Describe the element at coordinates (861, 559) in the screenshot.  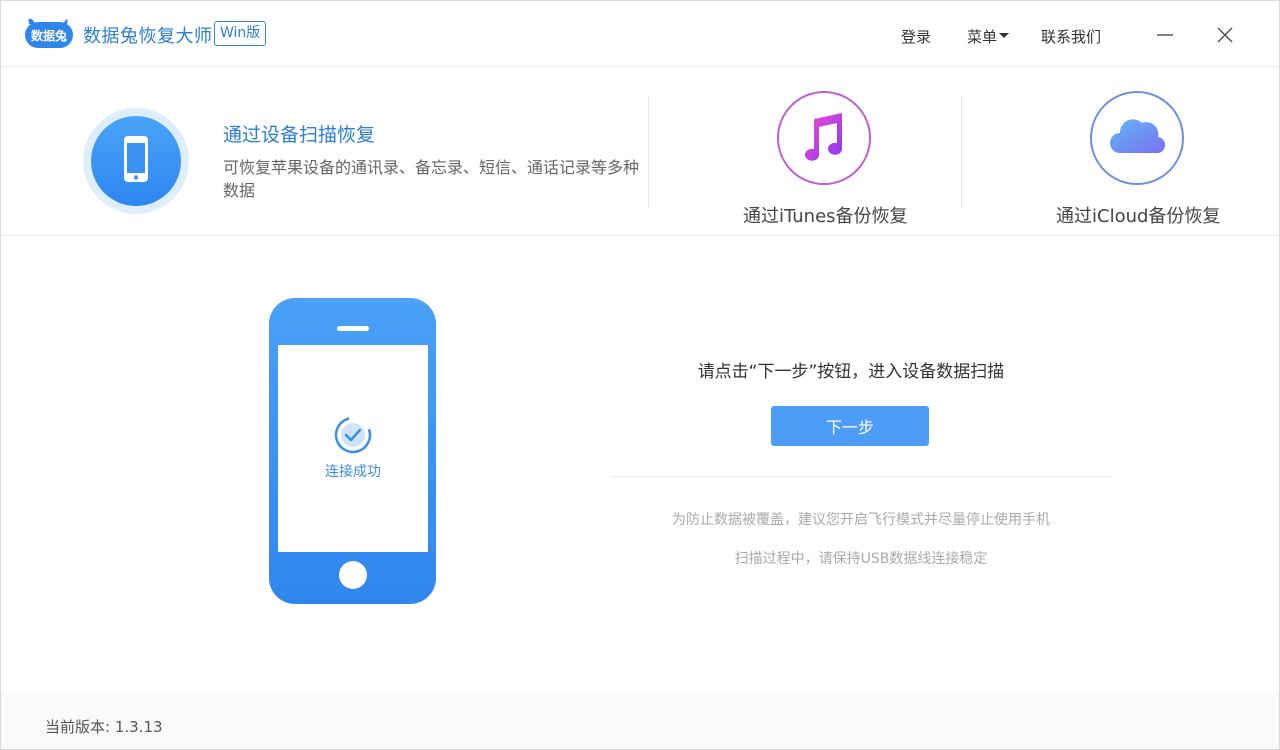
I see `tip-usb-connection: 扫描过程中，请保持USB数据线连接稳定` at that location.